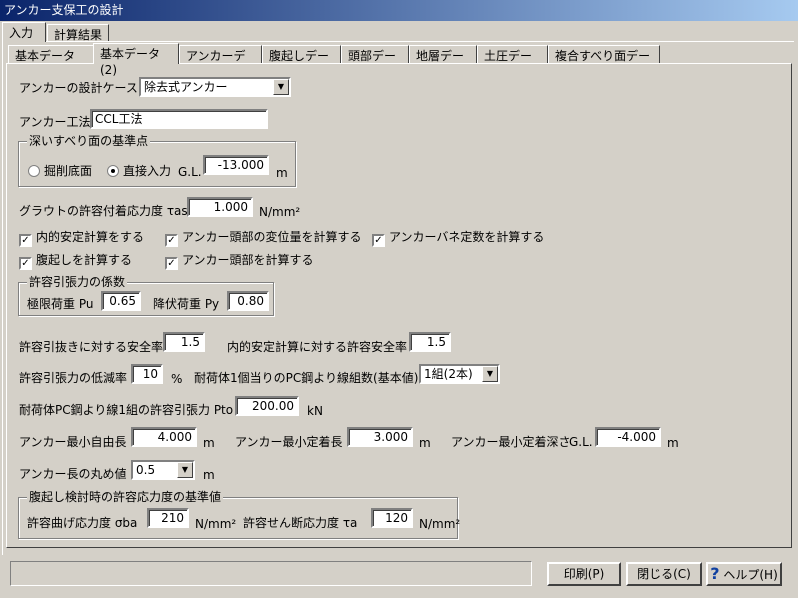 The image size is (798, 598). What do you see at coordinates (146, 470) in the screenshot?
I see `rounding-value: 0.5` at bounding box center [146, 470].